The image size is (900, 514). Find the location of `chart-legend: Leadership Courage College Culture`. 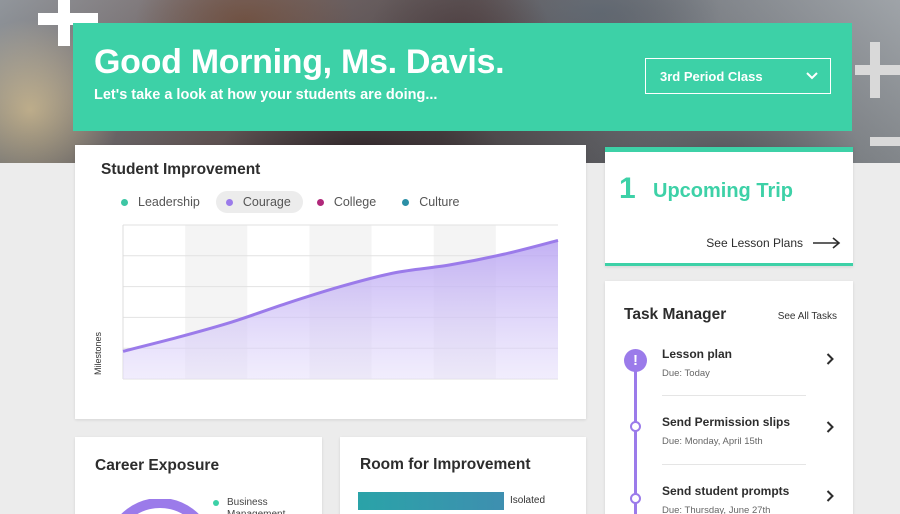

chart-legend: Leadership Courage College Culture is located at coordinates (293, 202).